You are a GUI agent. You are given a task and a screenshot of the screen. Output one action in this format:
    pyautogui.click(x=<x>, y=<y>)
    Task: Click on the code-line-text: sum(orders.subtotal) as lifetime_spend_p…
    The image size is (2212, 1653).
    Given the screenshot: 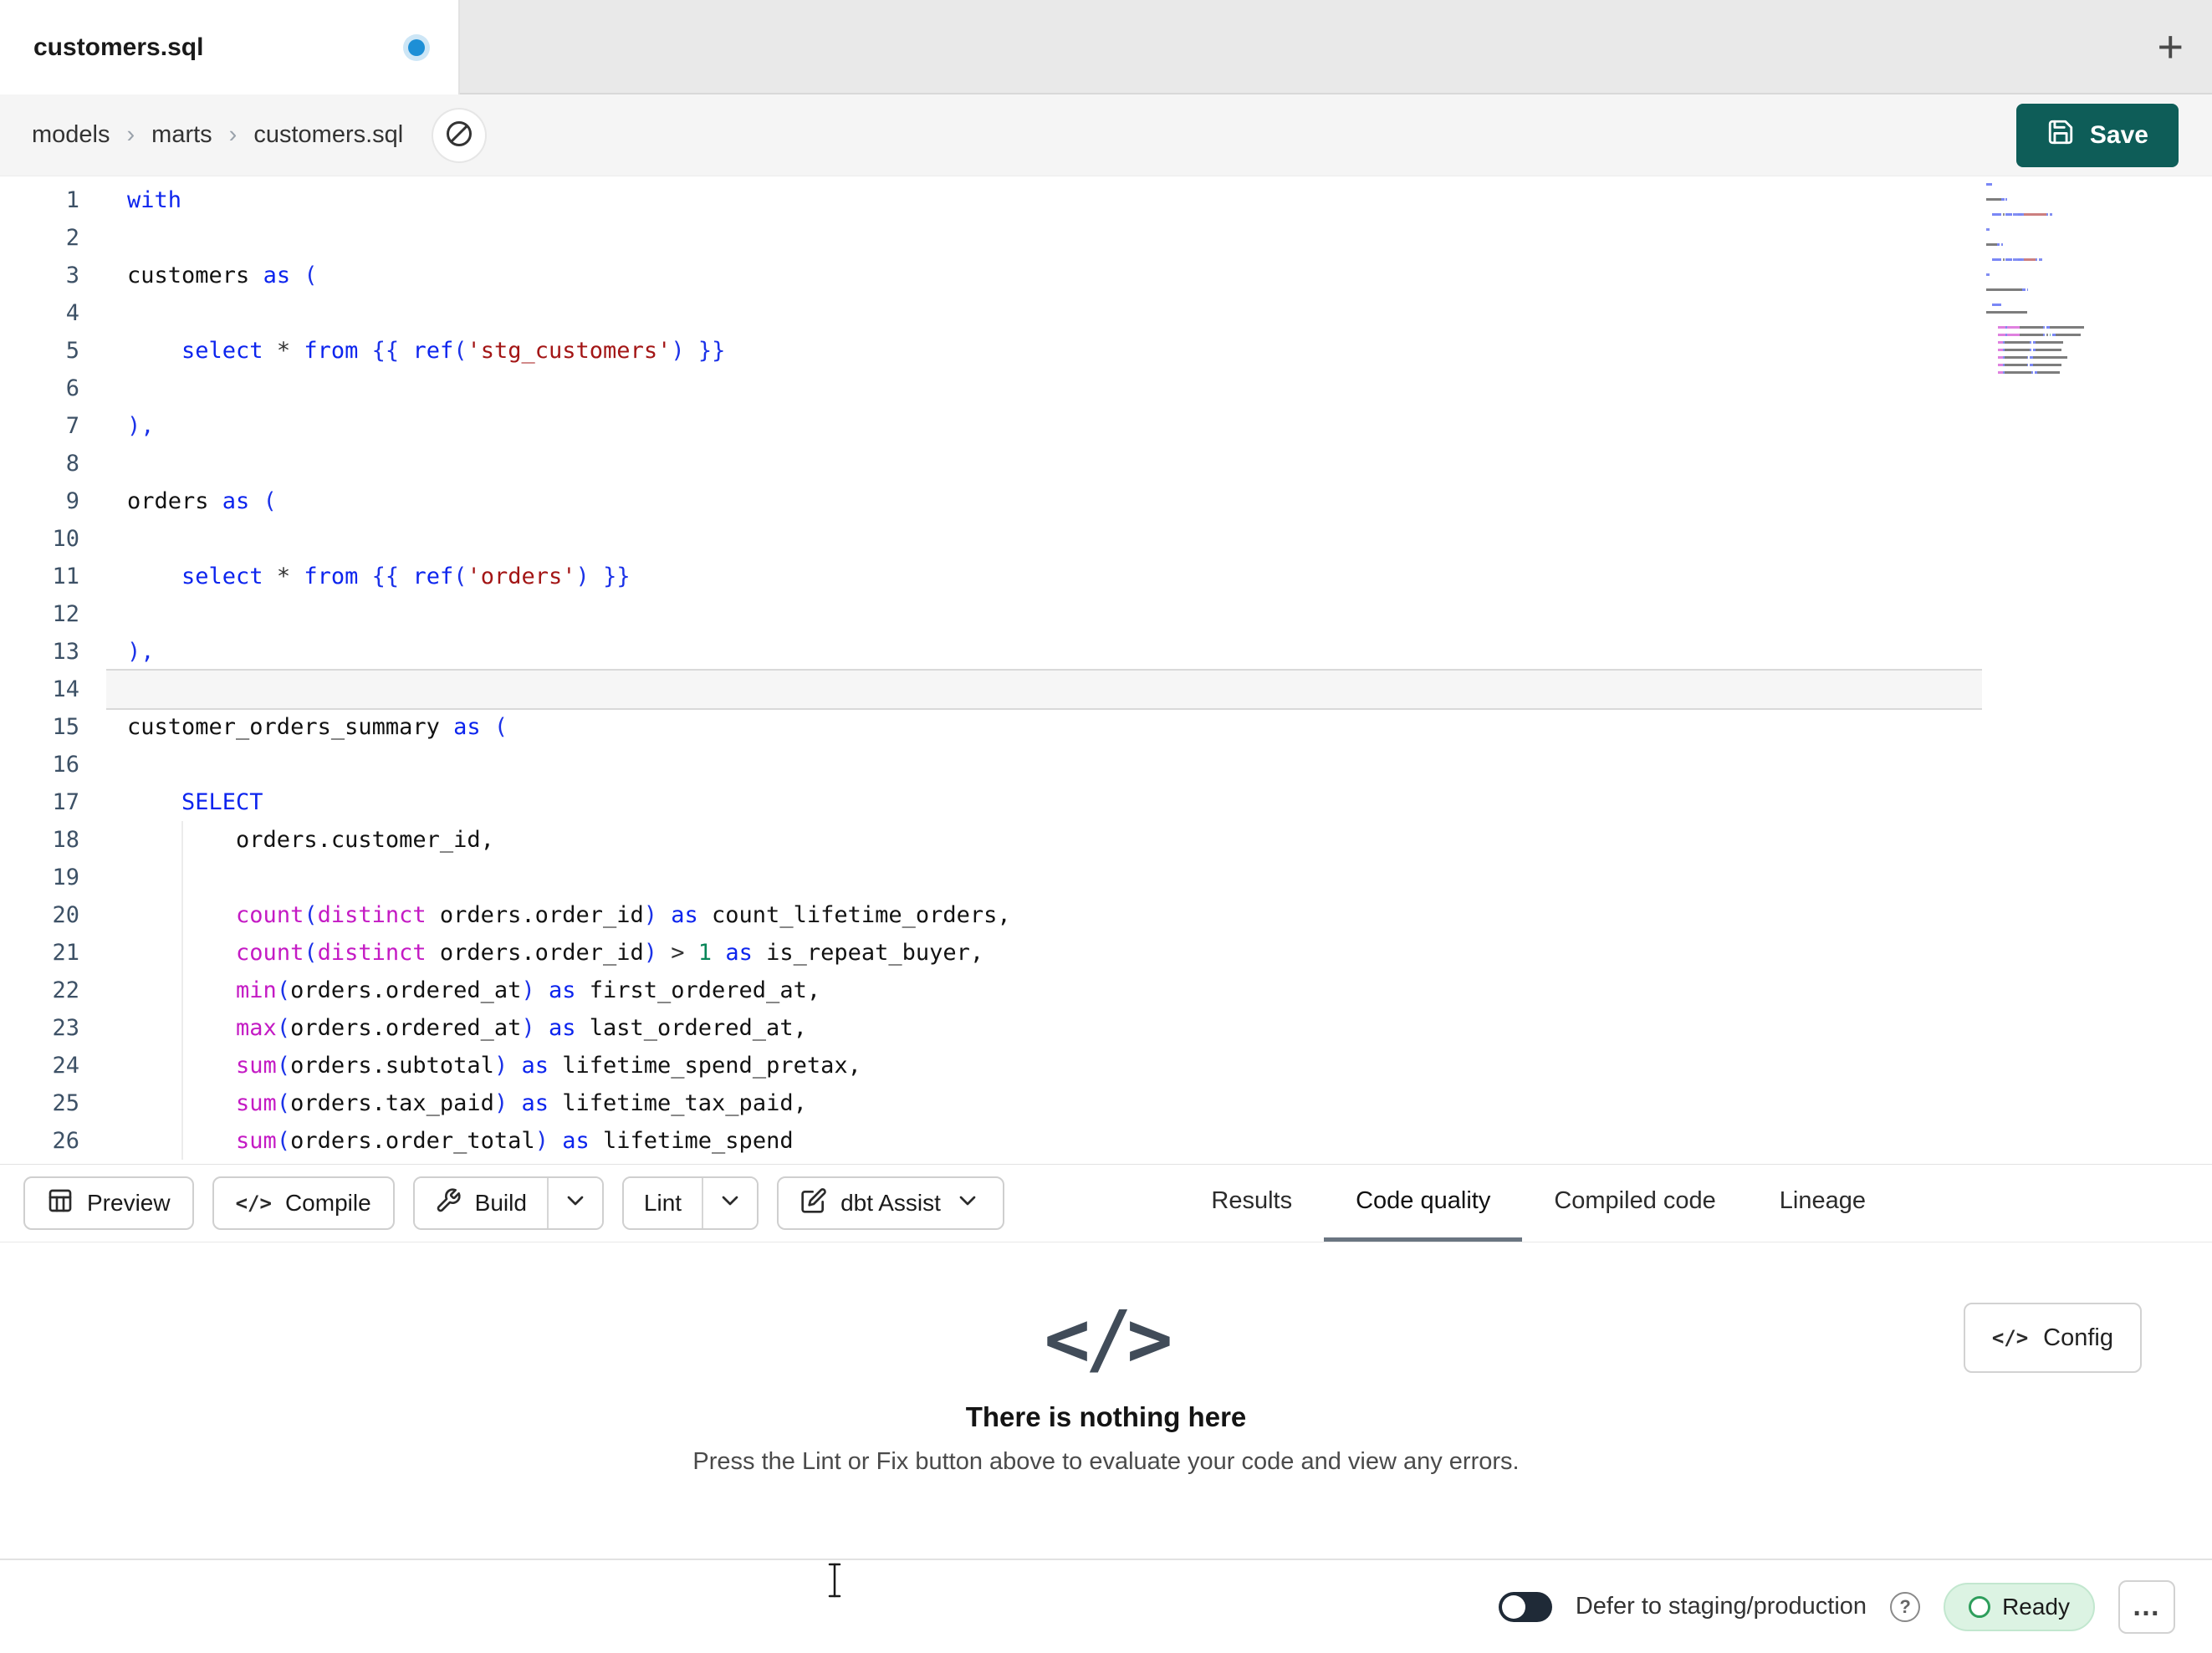 What is the action you would take?
    pyautogui.click(x=548, y=1066)
    